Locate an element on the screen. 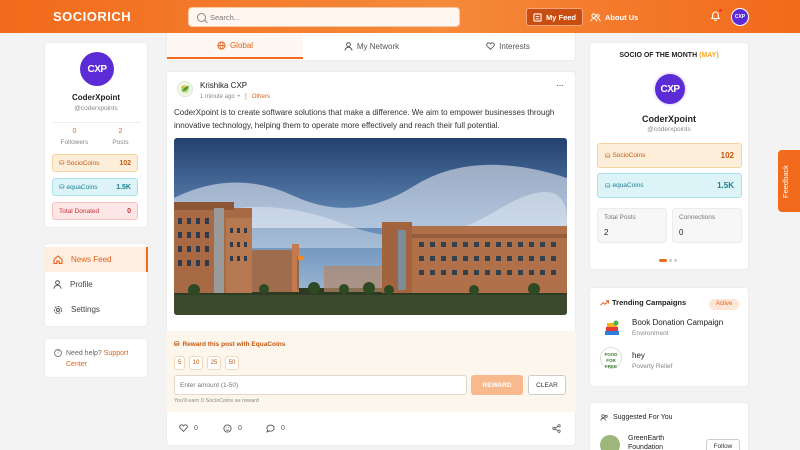  sidebar-item-label: Settings is located at coordinates (85, 309).